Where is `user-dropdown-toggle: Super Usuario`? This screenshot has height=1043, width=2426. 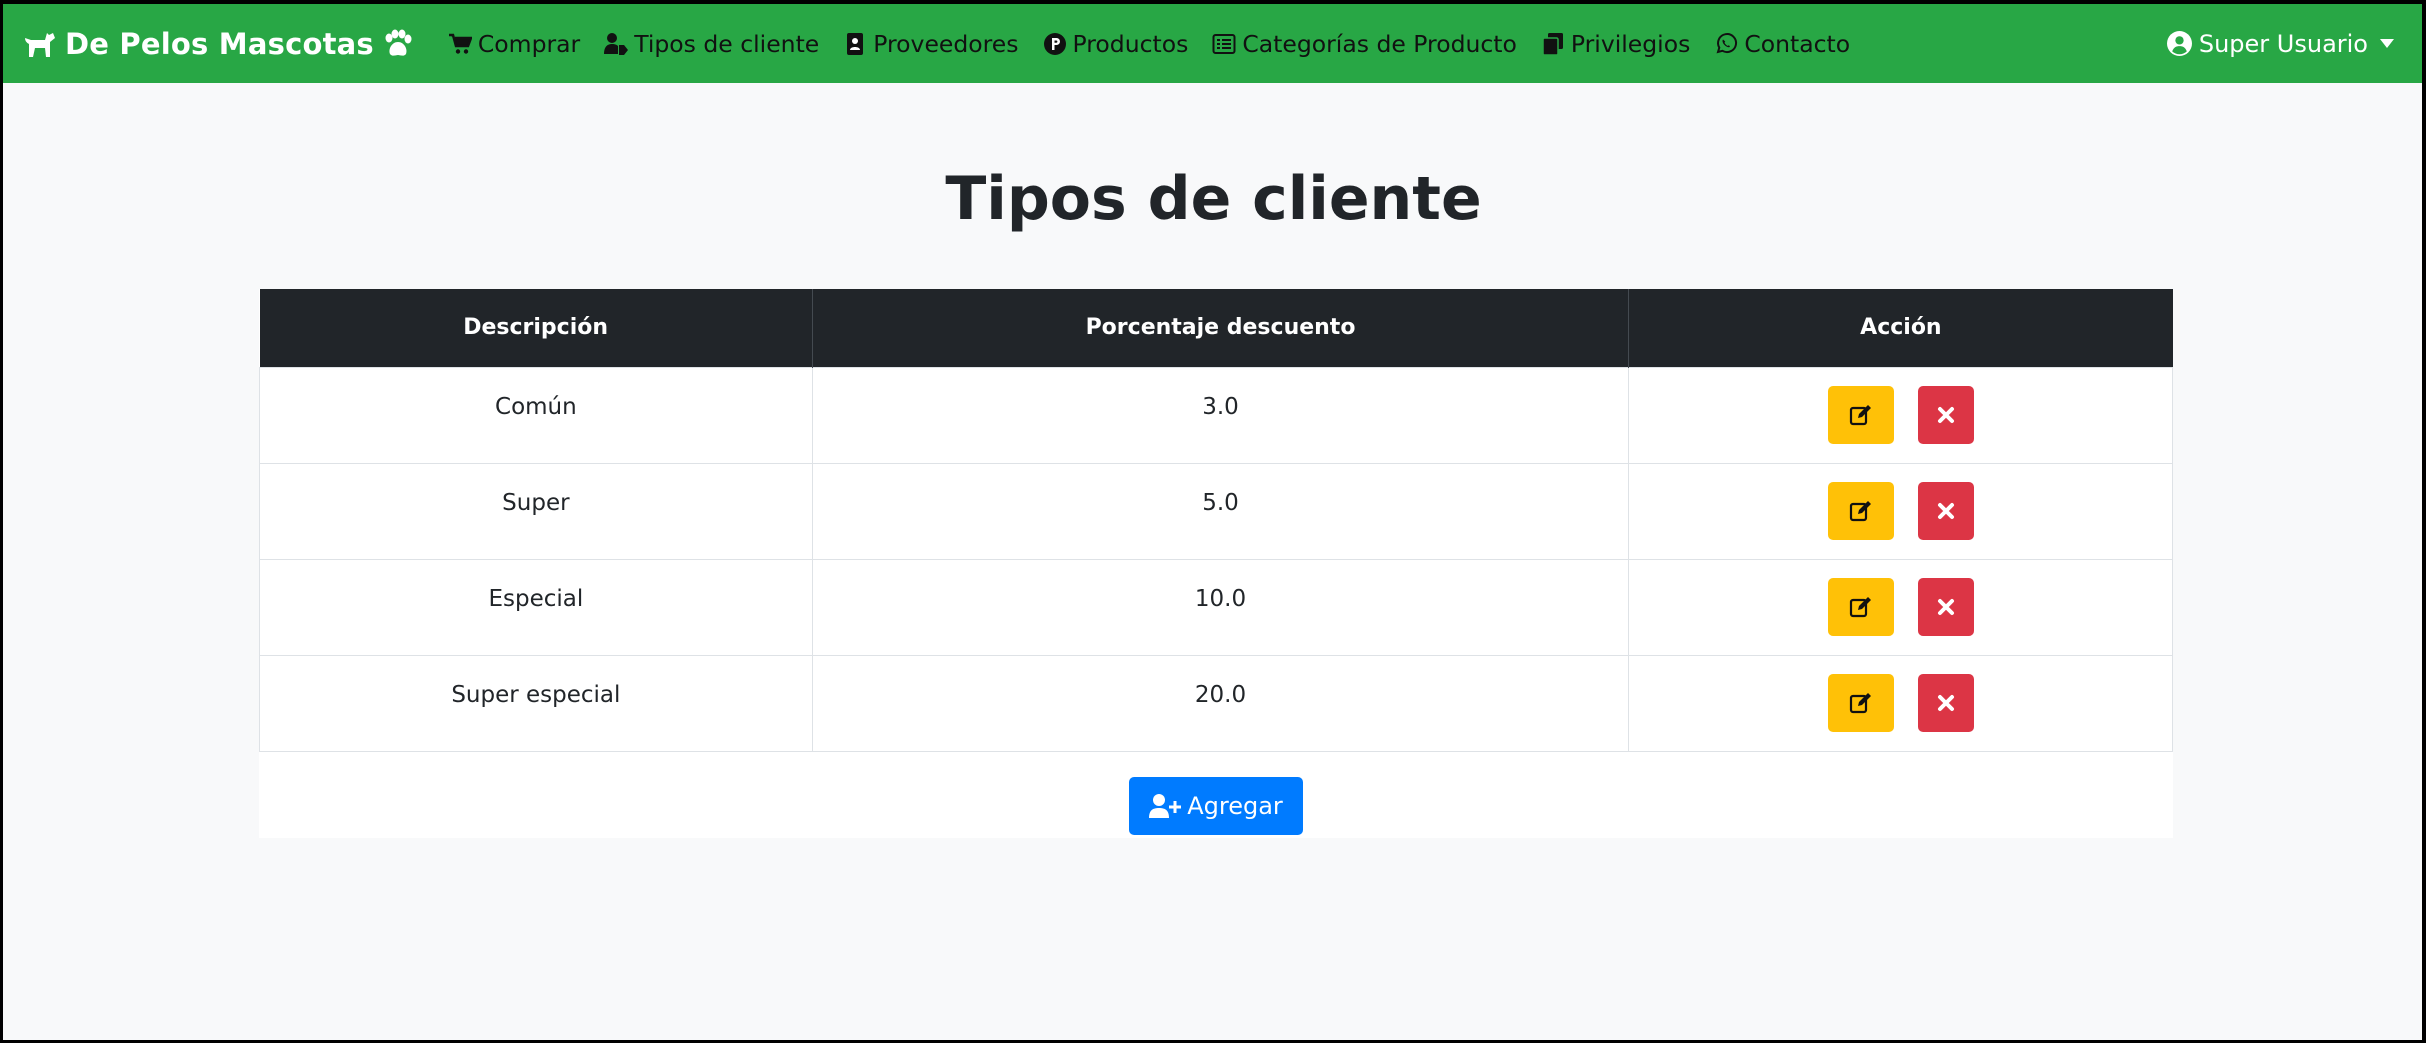
user-dropdown-toggle: Super Usuario is located at coordinates (2280, 43).